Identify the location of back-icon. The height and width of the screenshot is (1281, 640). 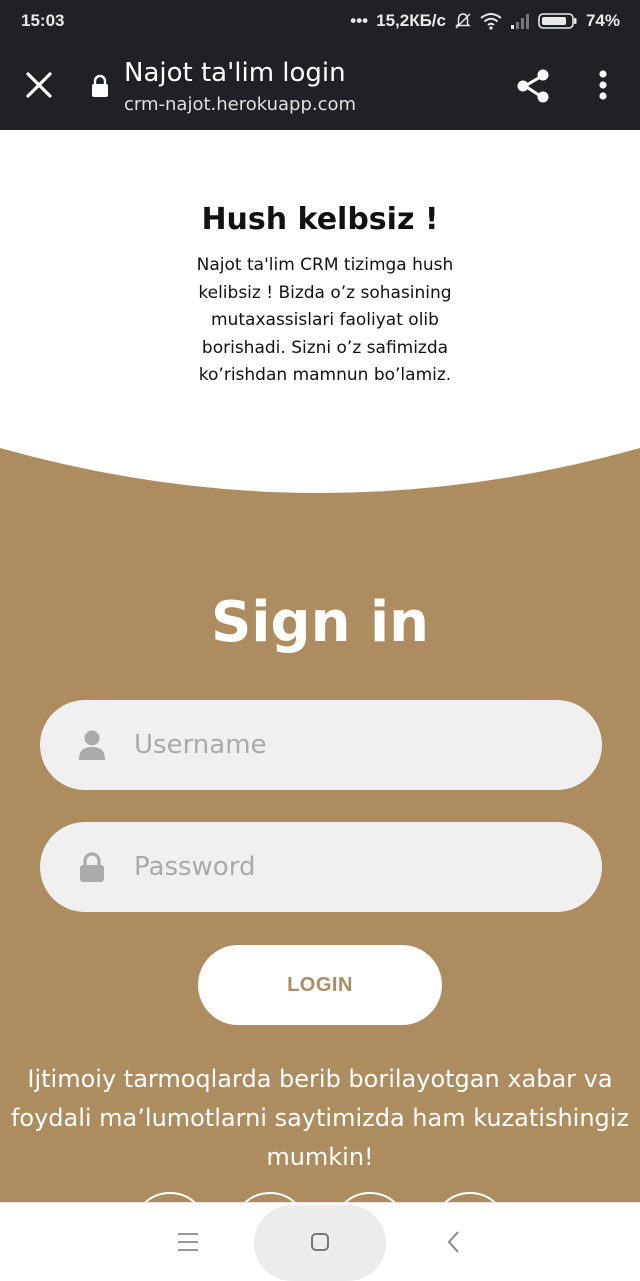
(454, 1242).